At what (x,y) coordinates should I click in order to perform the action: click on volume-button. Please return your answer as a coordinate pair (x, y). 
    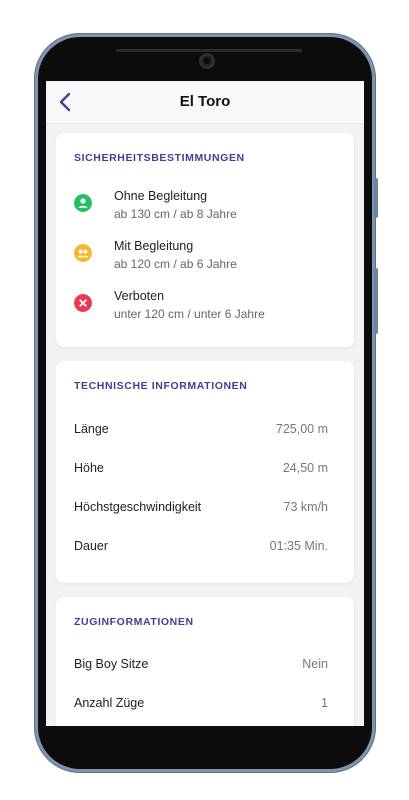
    Looking at the image, I should click on (376, 301).